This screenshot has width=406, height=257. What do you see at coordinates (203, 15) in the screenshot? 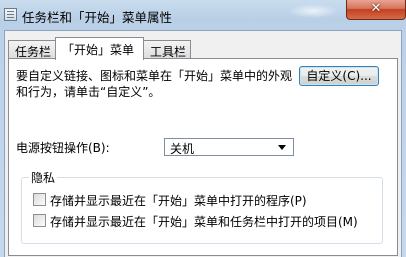
I see `title-bar: 任务栏和「开始」菜单属性 ✕` at bounding box center [203, 15].